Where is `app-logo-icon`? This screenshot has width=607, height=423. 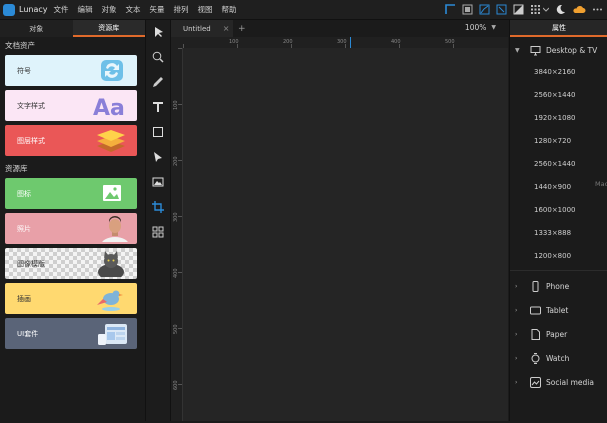
app-logo-icon is located at coordinates (9, 9).